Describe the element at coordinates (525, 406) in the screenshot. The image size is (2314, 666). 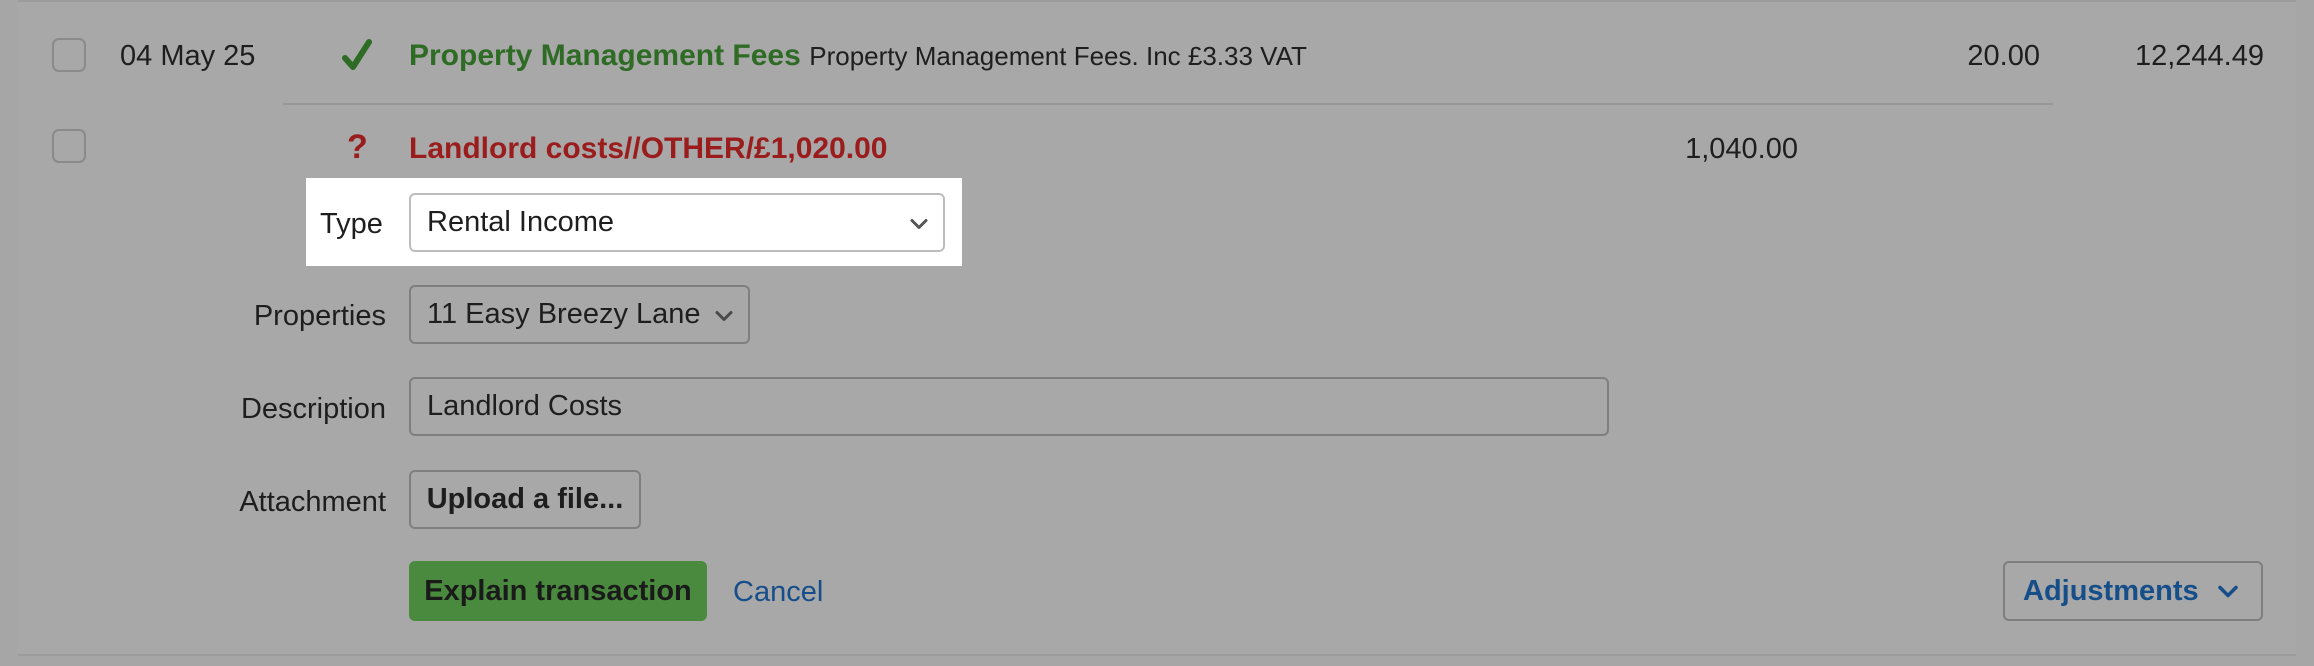
I see `description-input-value: Landlord Costs` at that location.